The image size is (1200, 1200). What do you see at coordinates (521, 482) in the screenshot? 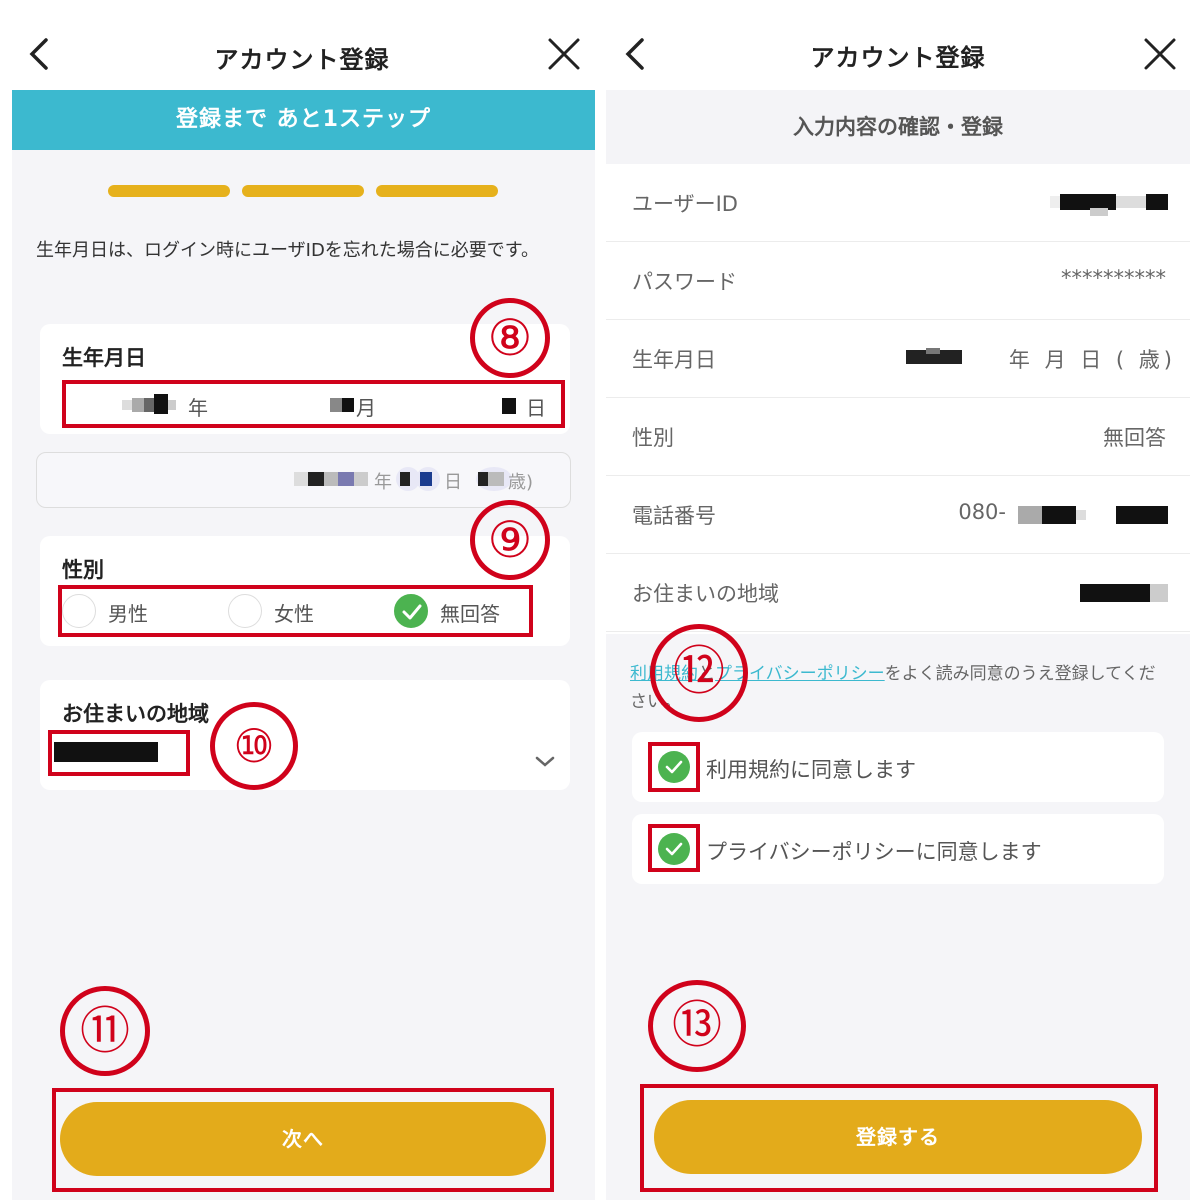
I see `age-suffix: 歳)` at bounding box center [521, 482].